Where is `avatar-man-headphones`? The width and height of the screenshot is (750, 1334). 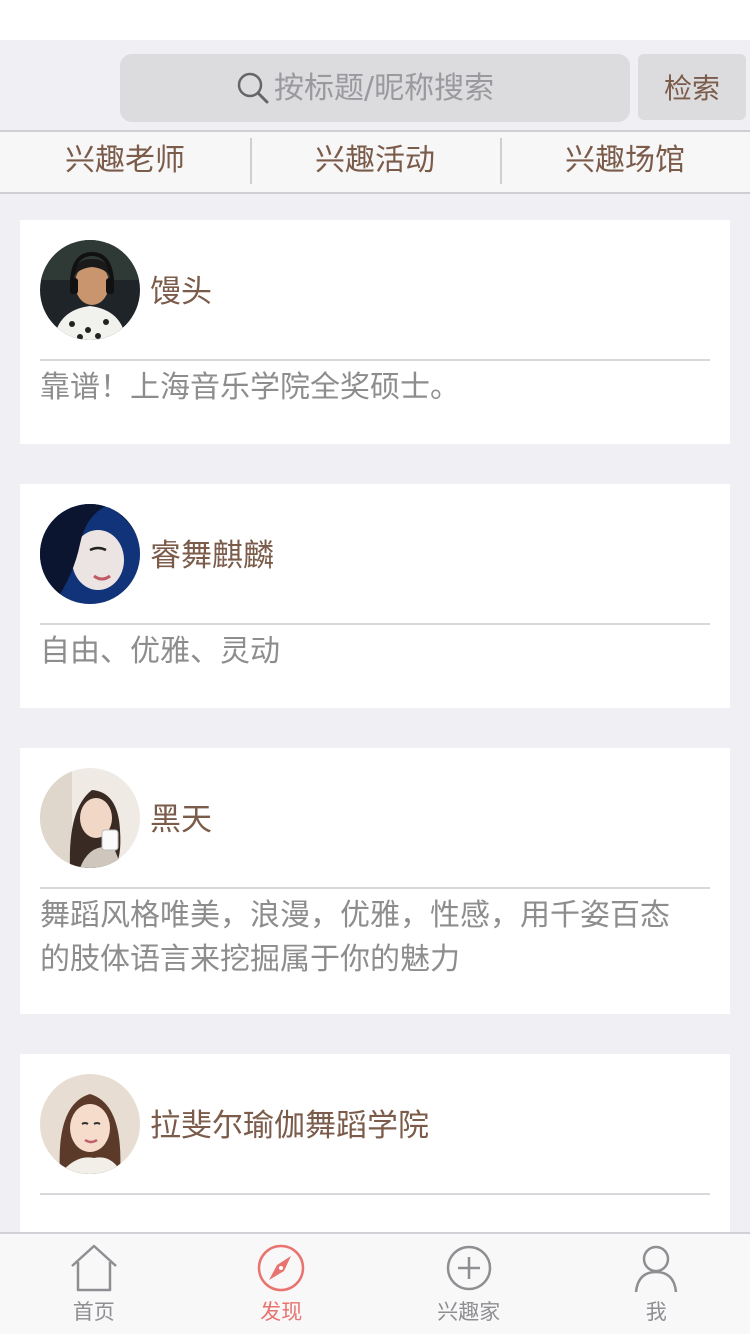
avatar-man-headphones is located at coordinates (90, 290).